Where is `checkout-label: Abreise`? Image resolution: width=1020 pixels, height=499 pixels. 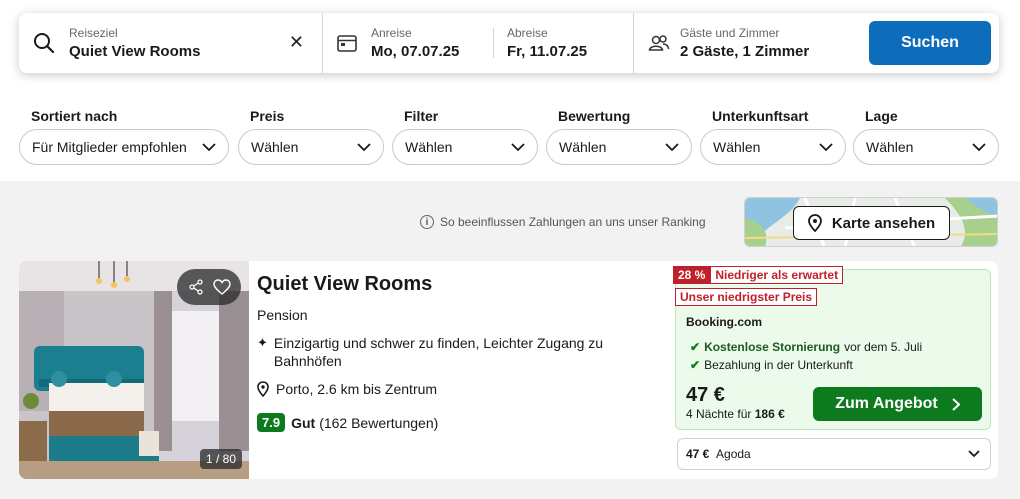
checkout-label: Abreise is located at coordinates (527, 32).